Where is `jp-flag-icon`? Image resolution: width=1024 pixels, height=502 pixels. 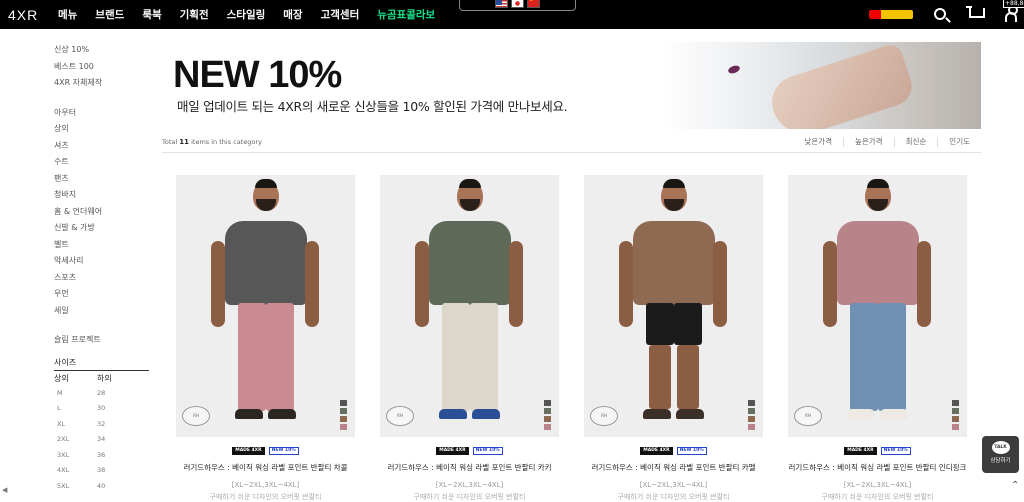 jp-flag-icon is located at coordinates (517, 4).